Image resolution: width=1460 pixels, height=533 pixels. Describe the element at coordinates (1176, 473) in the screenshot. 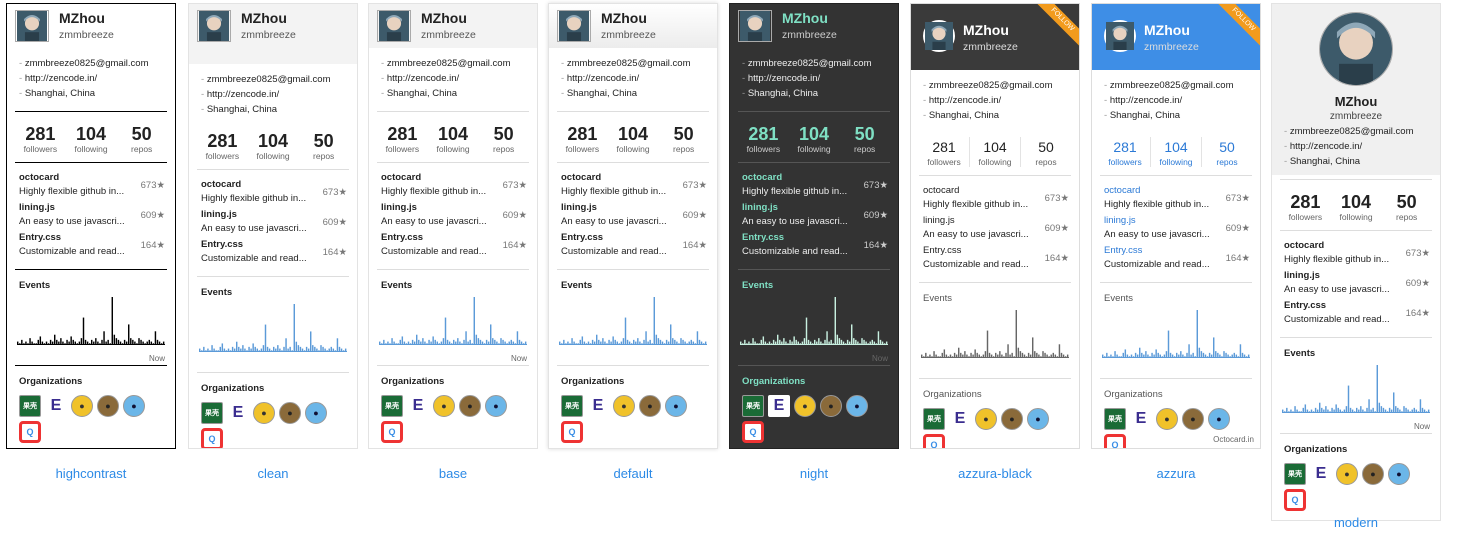

I see `theme-caption: azzura` at that location.